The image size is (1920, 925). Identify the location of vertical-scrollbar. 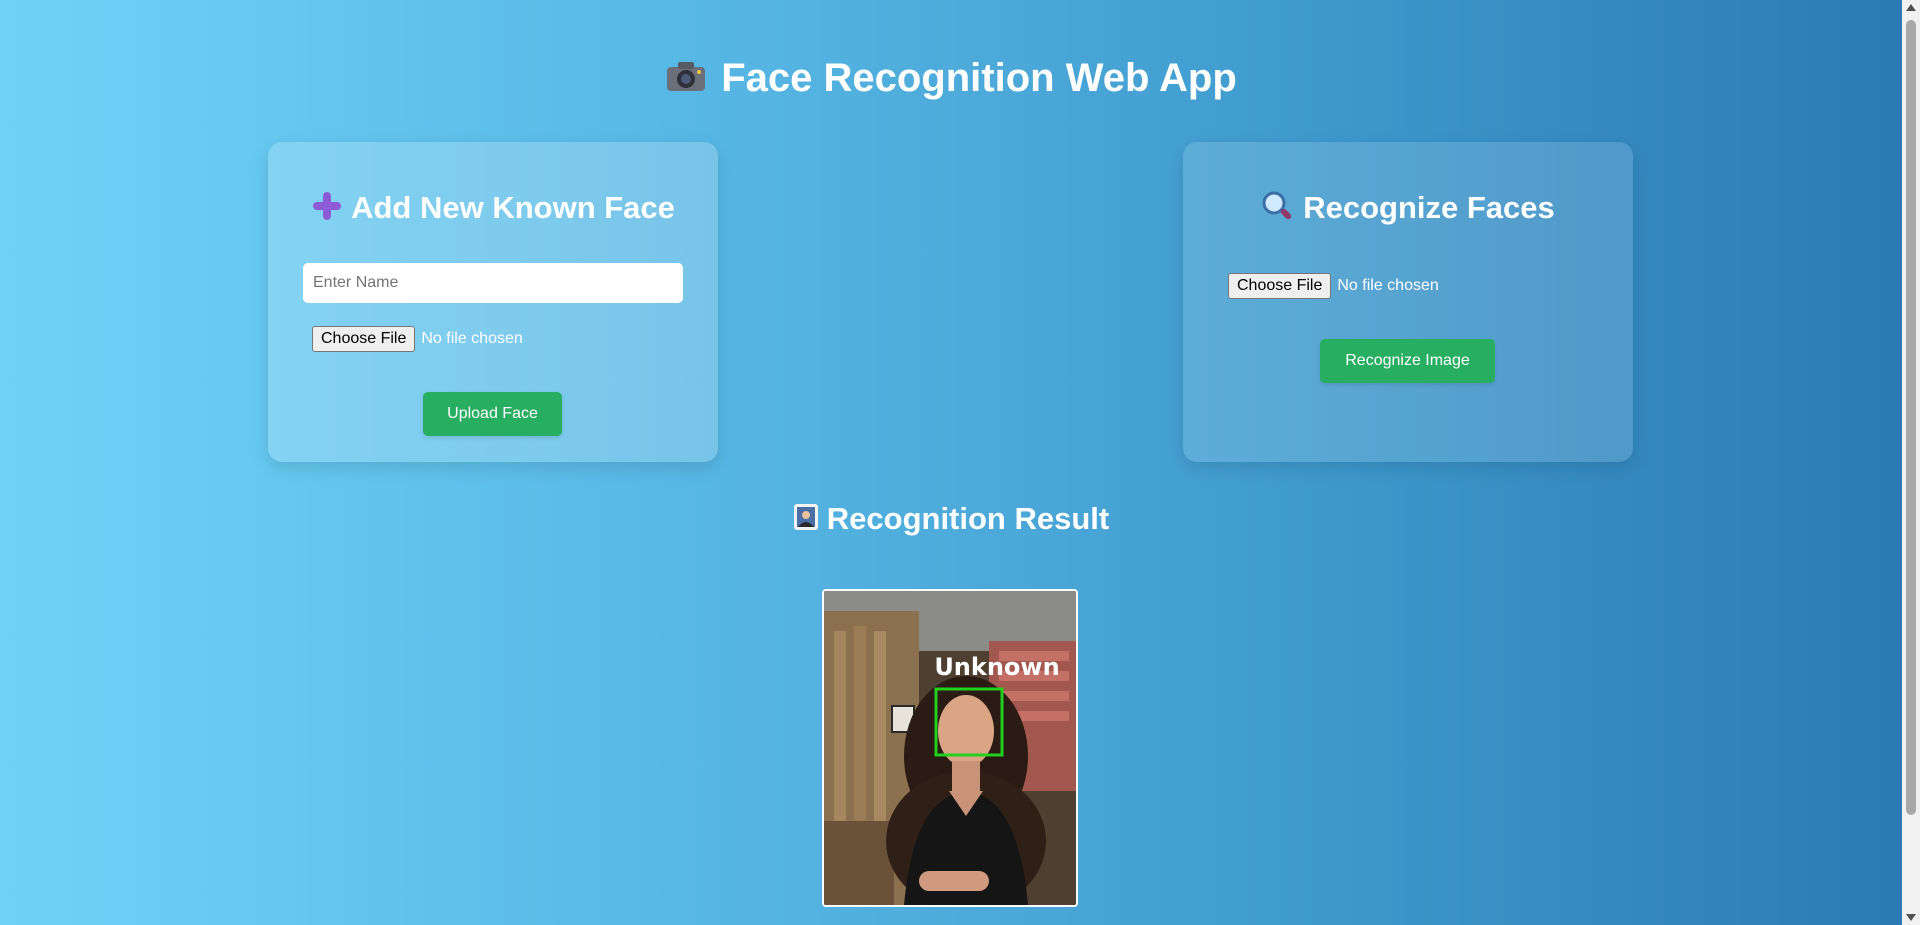
(1911, 462).